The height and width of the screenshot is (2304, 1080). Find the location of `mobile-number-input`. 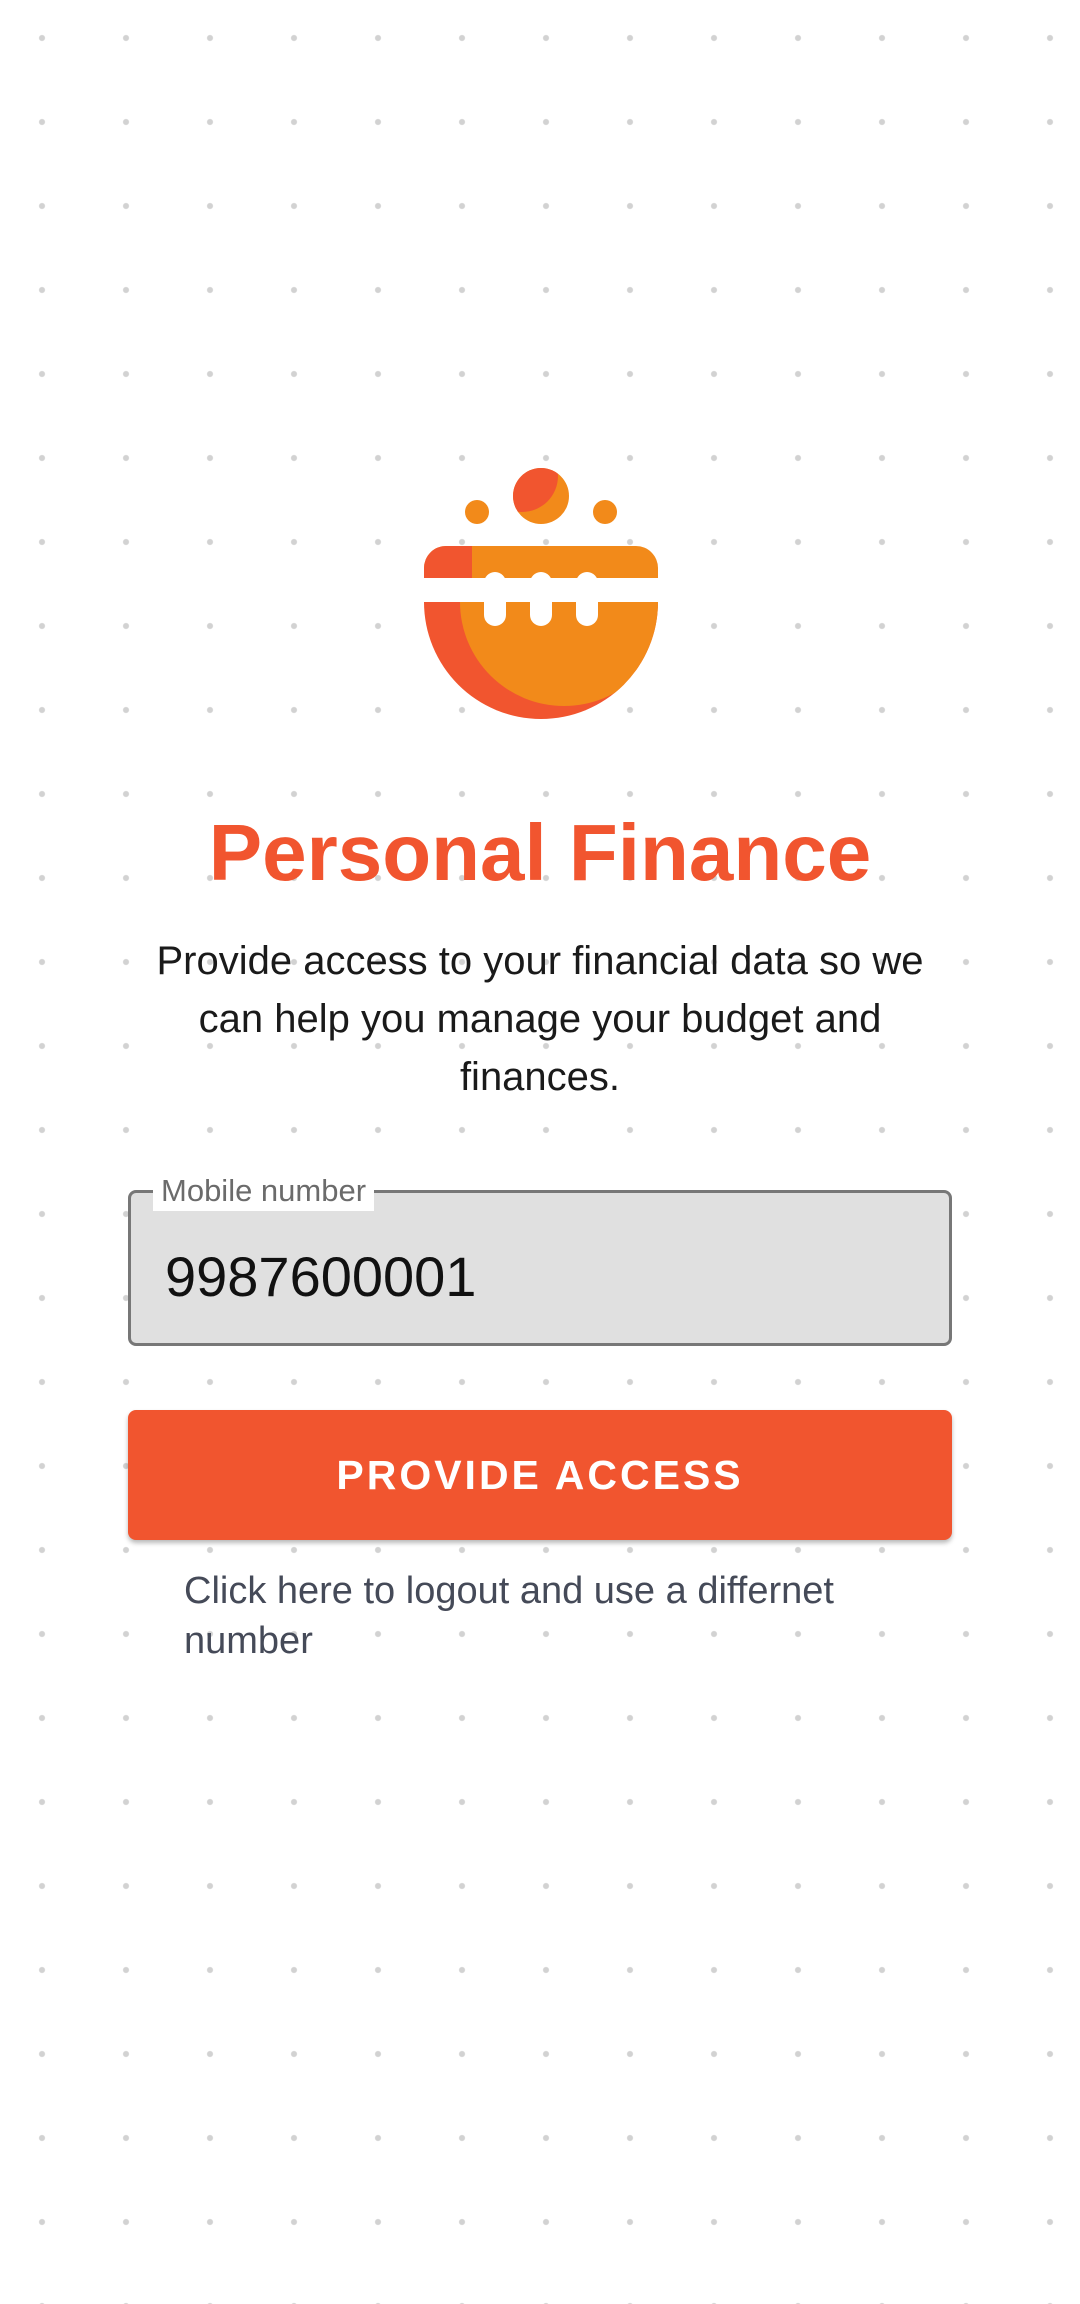

mobile-number-input is located at coordinates (535, 1277).